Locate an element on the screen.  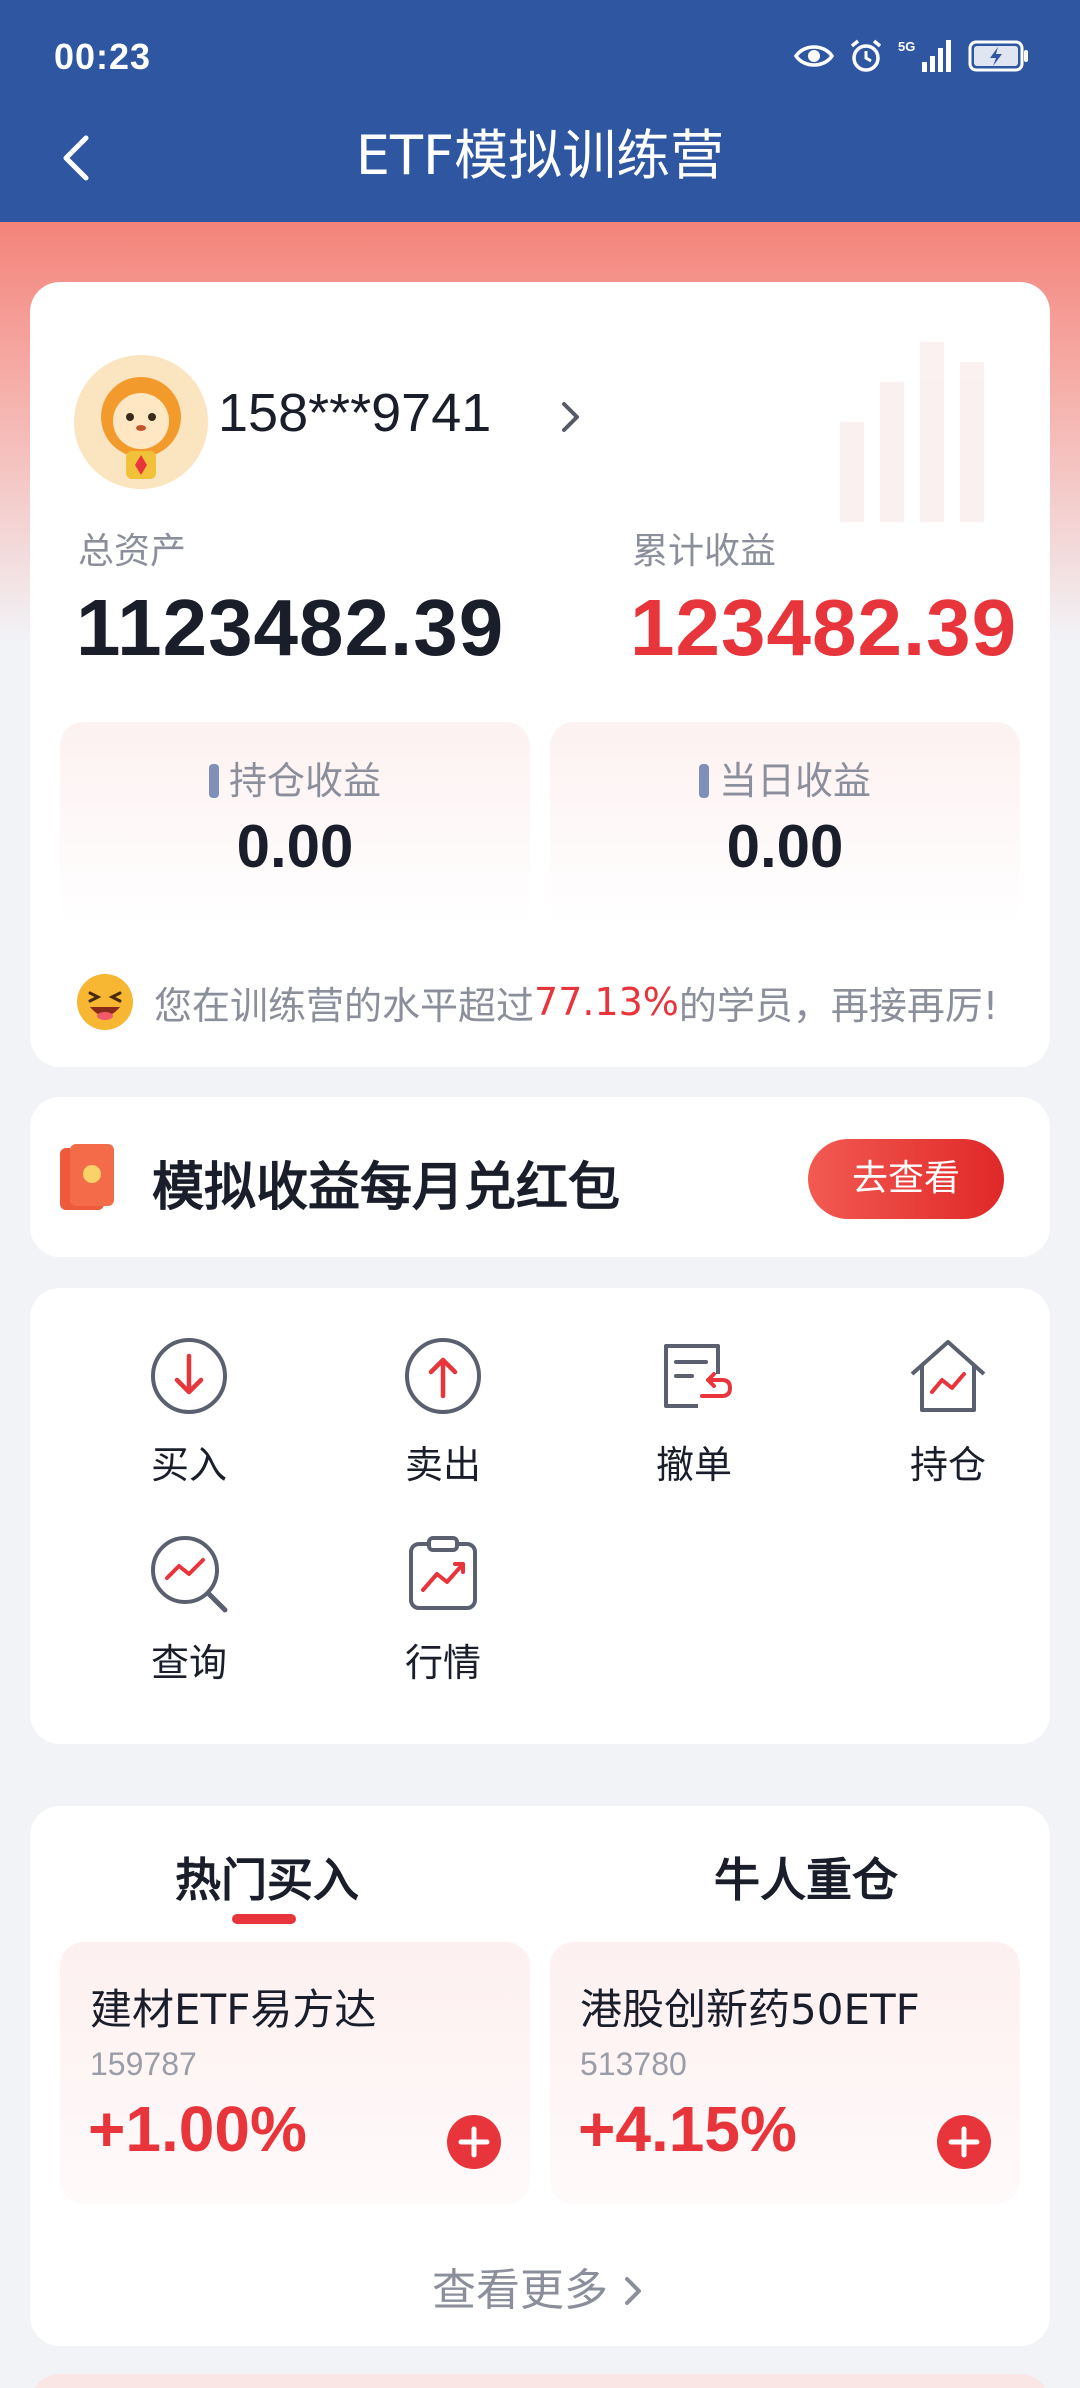
holding-profit-box: 持仓收益 0.00 is located at coordinates (295, 824).